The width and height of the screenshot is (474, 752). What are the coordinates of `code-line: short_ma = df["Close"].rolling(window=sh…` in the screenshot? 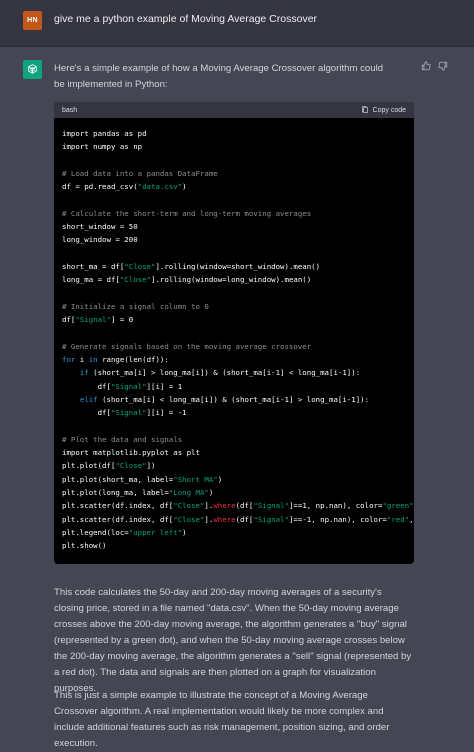 It's located at (234, 266).